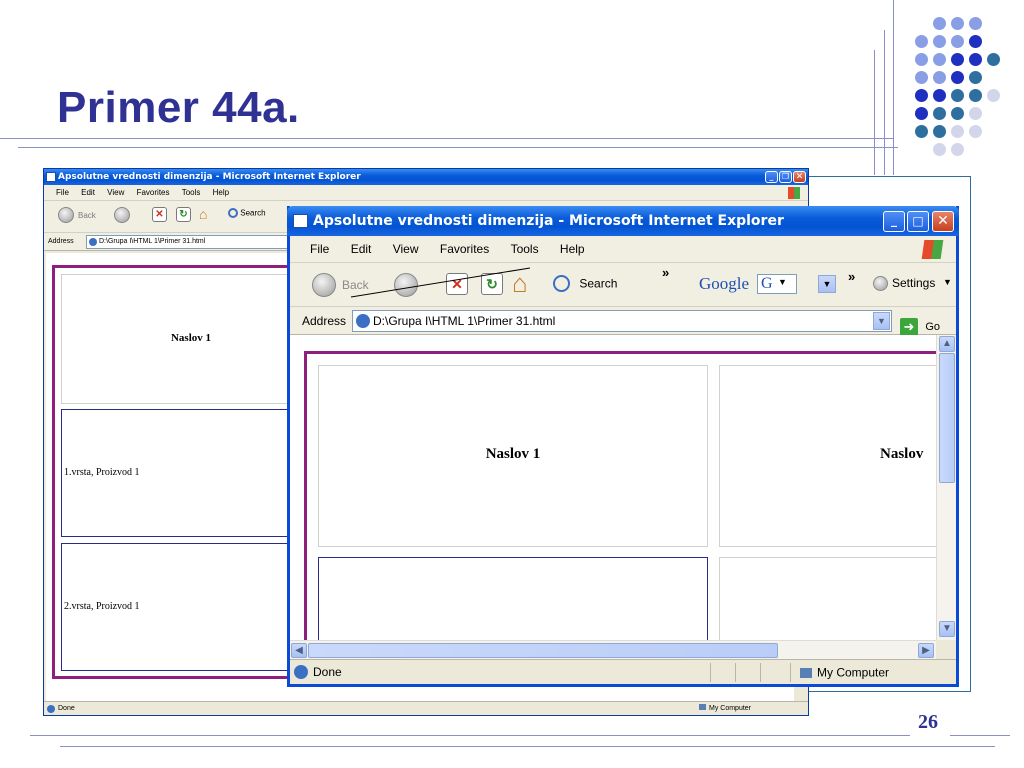 Image resolution: width=1024 pixels, height=768 pixels. I want to click on heading-text-left: Naslov 1, so click(513, 454).